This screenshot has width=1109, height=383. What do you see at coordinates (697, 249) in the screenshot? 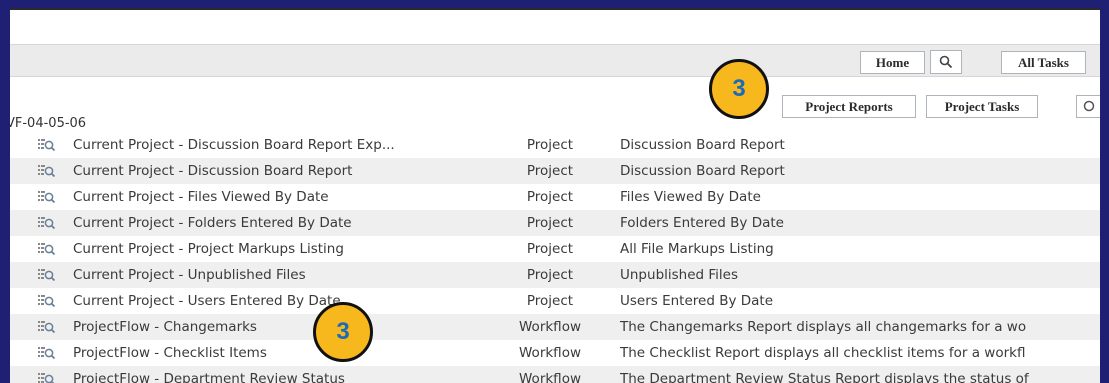
I see `report-description: All File Markups Listing` at bounding box center [697, 249].